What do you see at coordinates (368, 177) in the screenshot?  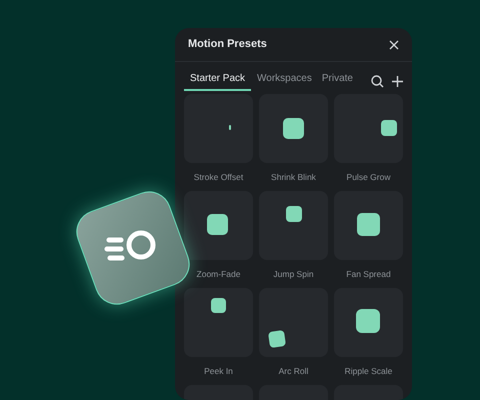 I see `preset-label: Pulse Grow` at bounding box center [368, 177].